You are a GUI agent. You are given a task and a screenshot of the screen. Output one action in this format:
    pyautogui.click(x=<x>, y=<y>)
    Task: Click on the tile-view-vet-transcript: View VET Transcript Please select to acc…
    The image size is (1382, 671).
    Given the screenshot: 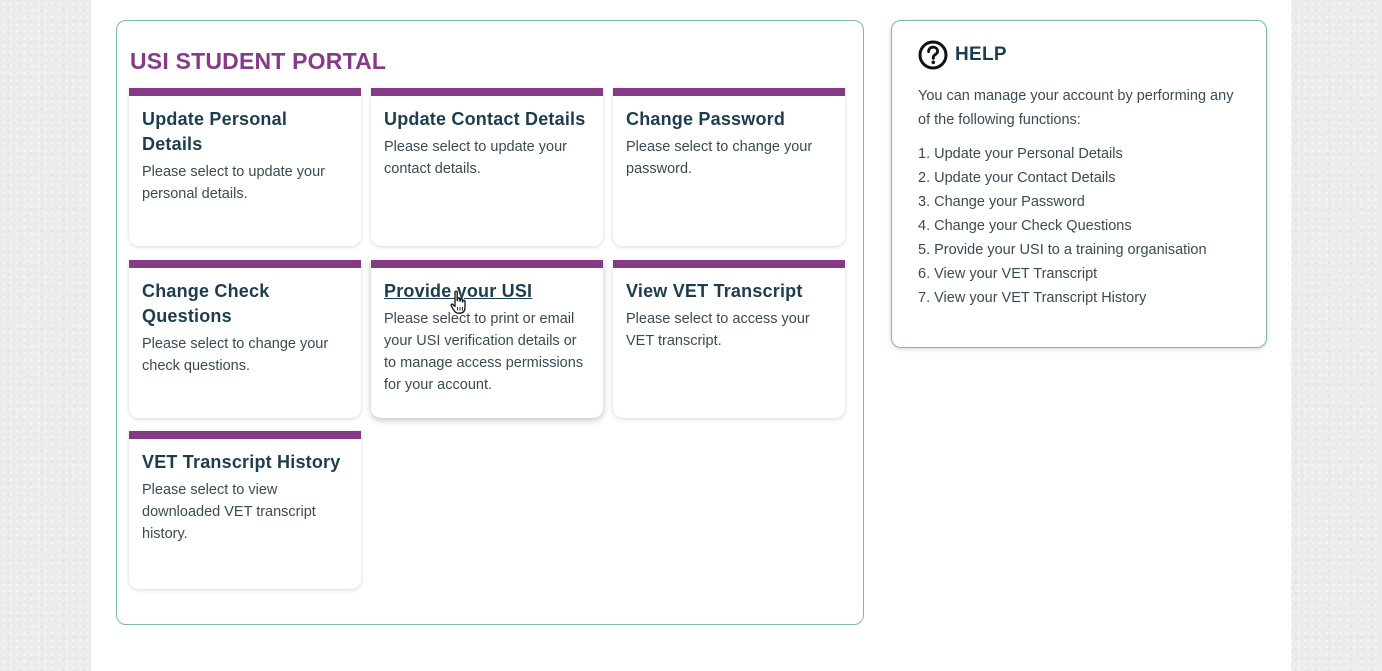 What is the action you would take?
    pyautogui.click(x=729, y=339)
    